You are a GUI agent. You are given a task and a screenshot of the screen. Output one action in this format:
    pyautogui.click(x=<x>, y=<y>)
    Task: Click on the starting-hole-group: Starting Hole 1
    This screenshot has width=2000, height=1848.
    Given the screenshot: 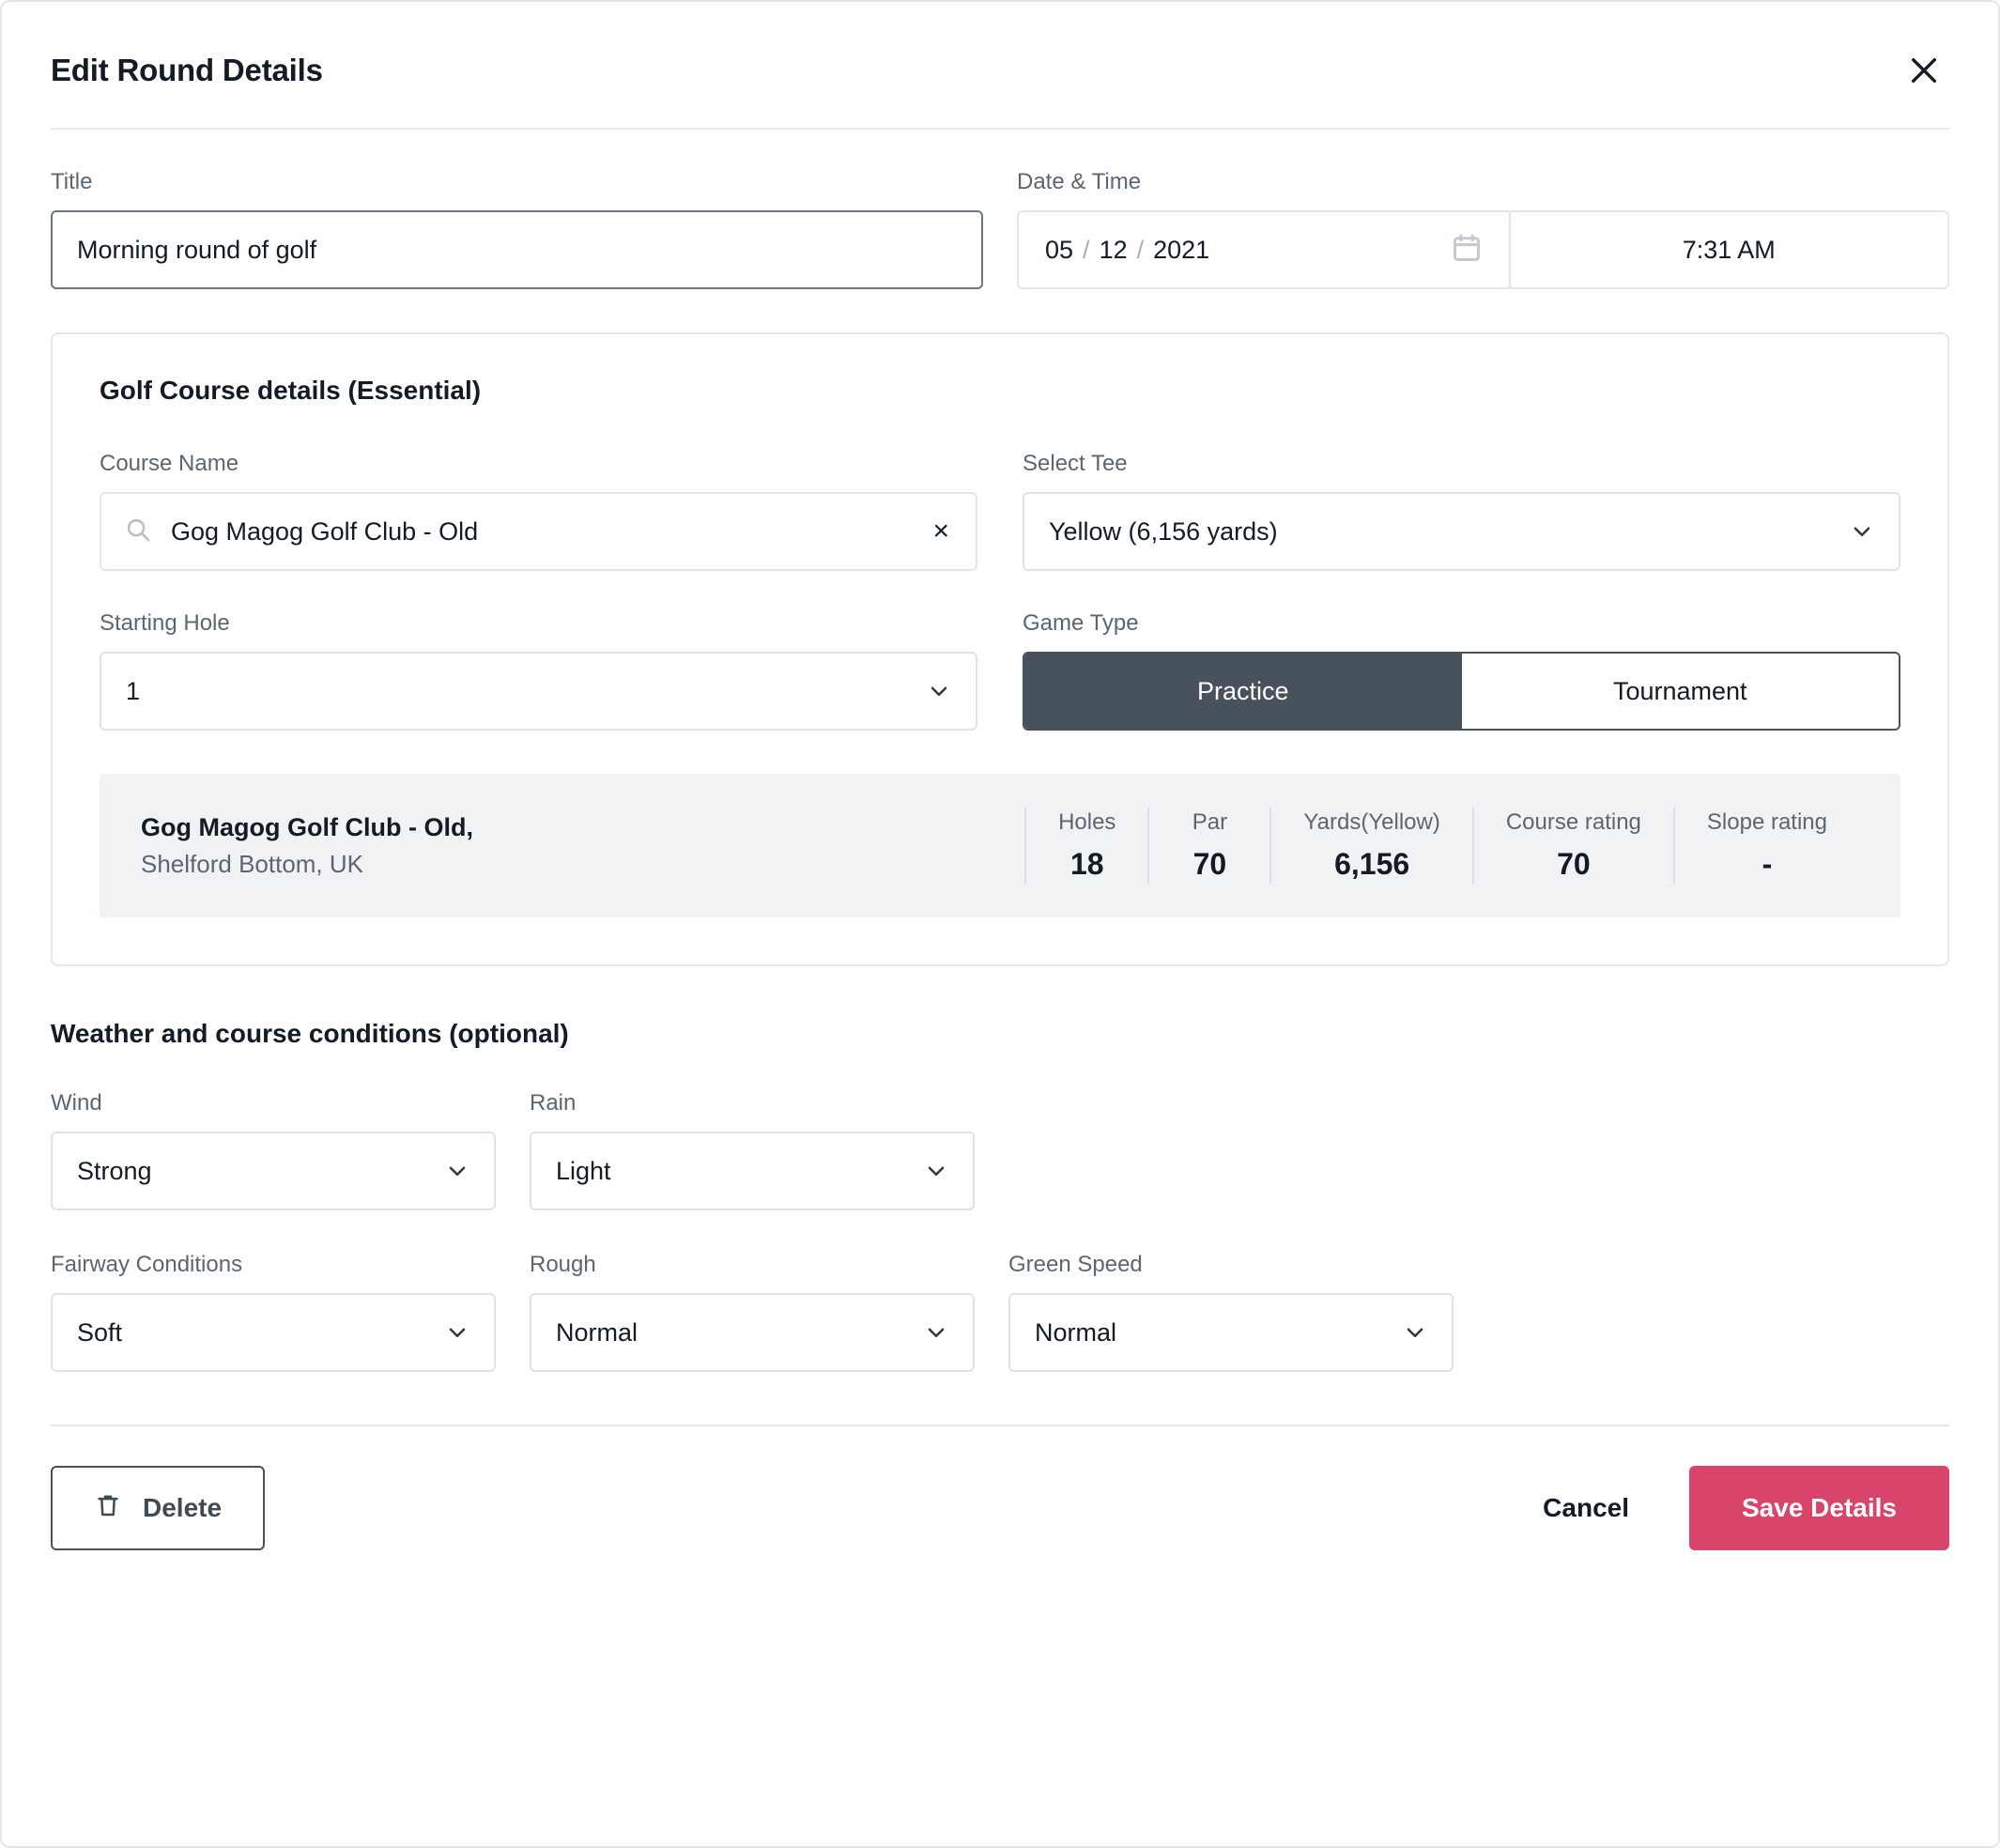 What is the action you would take?
    pyautogui.click(x=538, y=670)
    